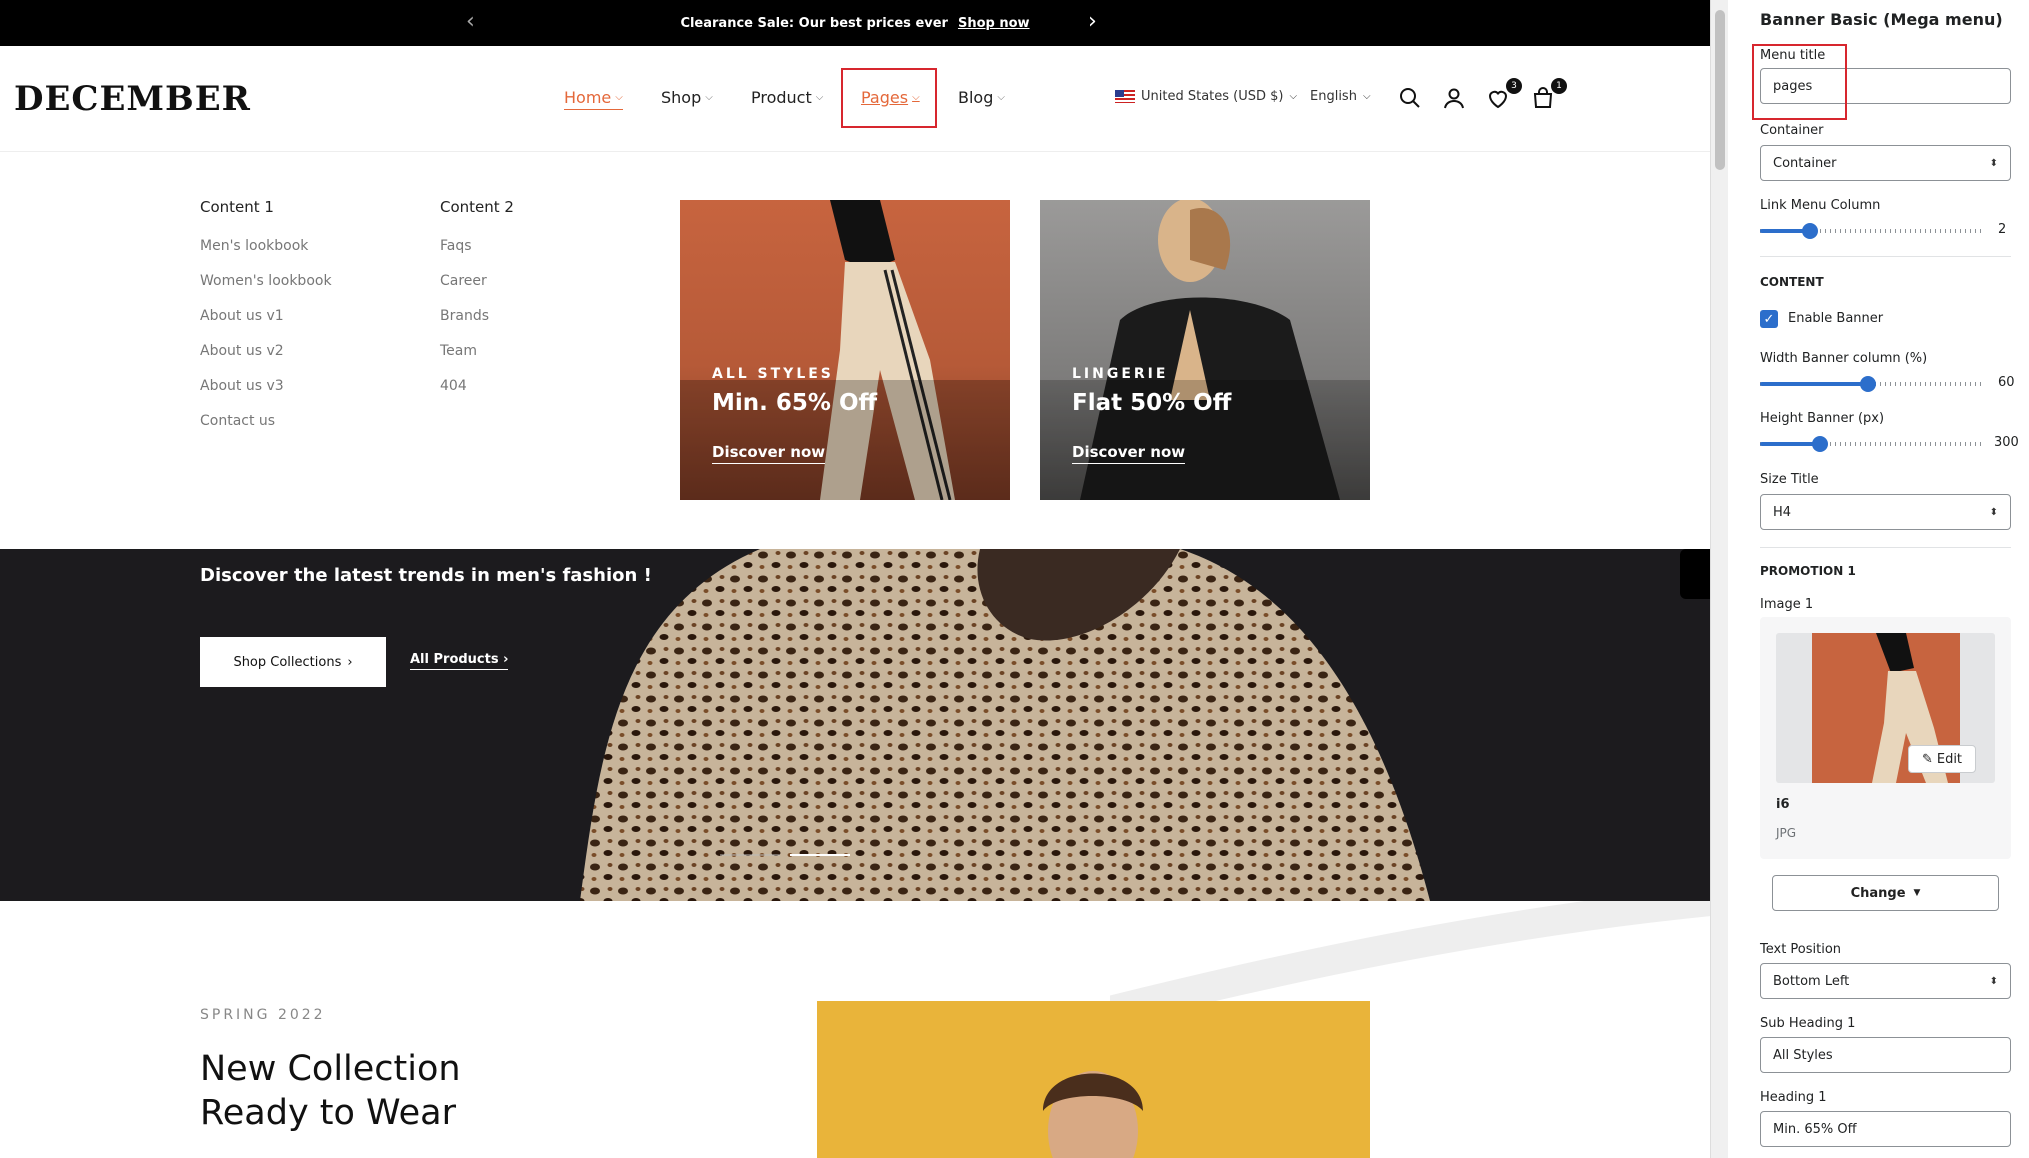 This screenshot has height=1158, width=2029. Describe the element at coordinates (1719, 579) in the screenshot. I see `preview-scrollbar` at that location.